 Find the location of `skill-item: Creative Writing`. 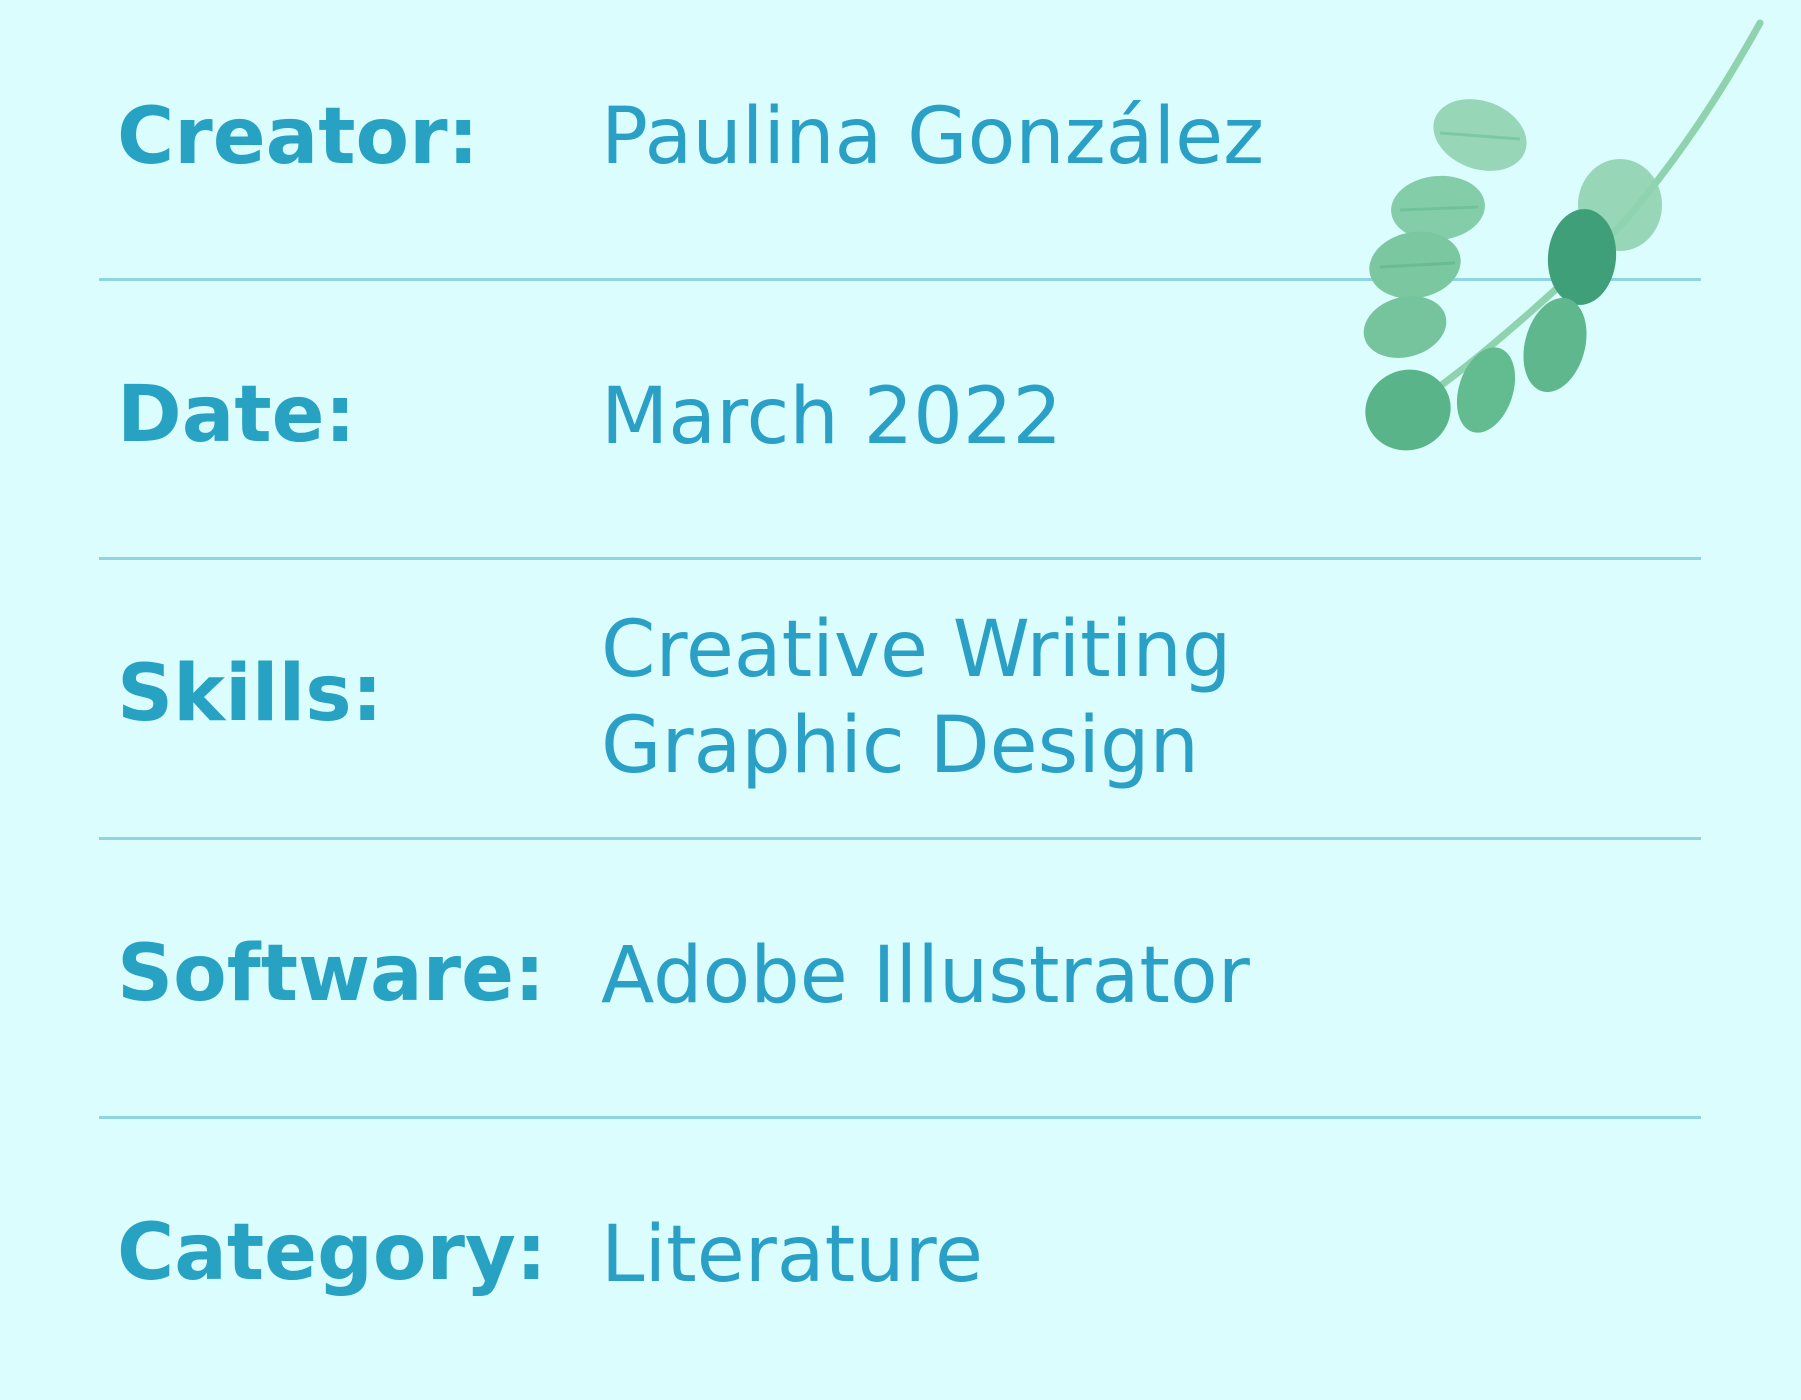

skill-item: Creative Writing is located at coordinates (916, 650).